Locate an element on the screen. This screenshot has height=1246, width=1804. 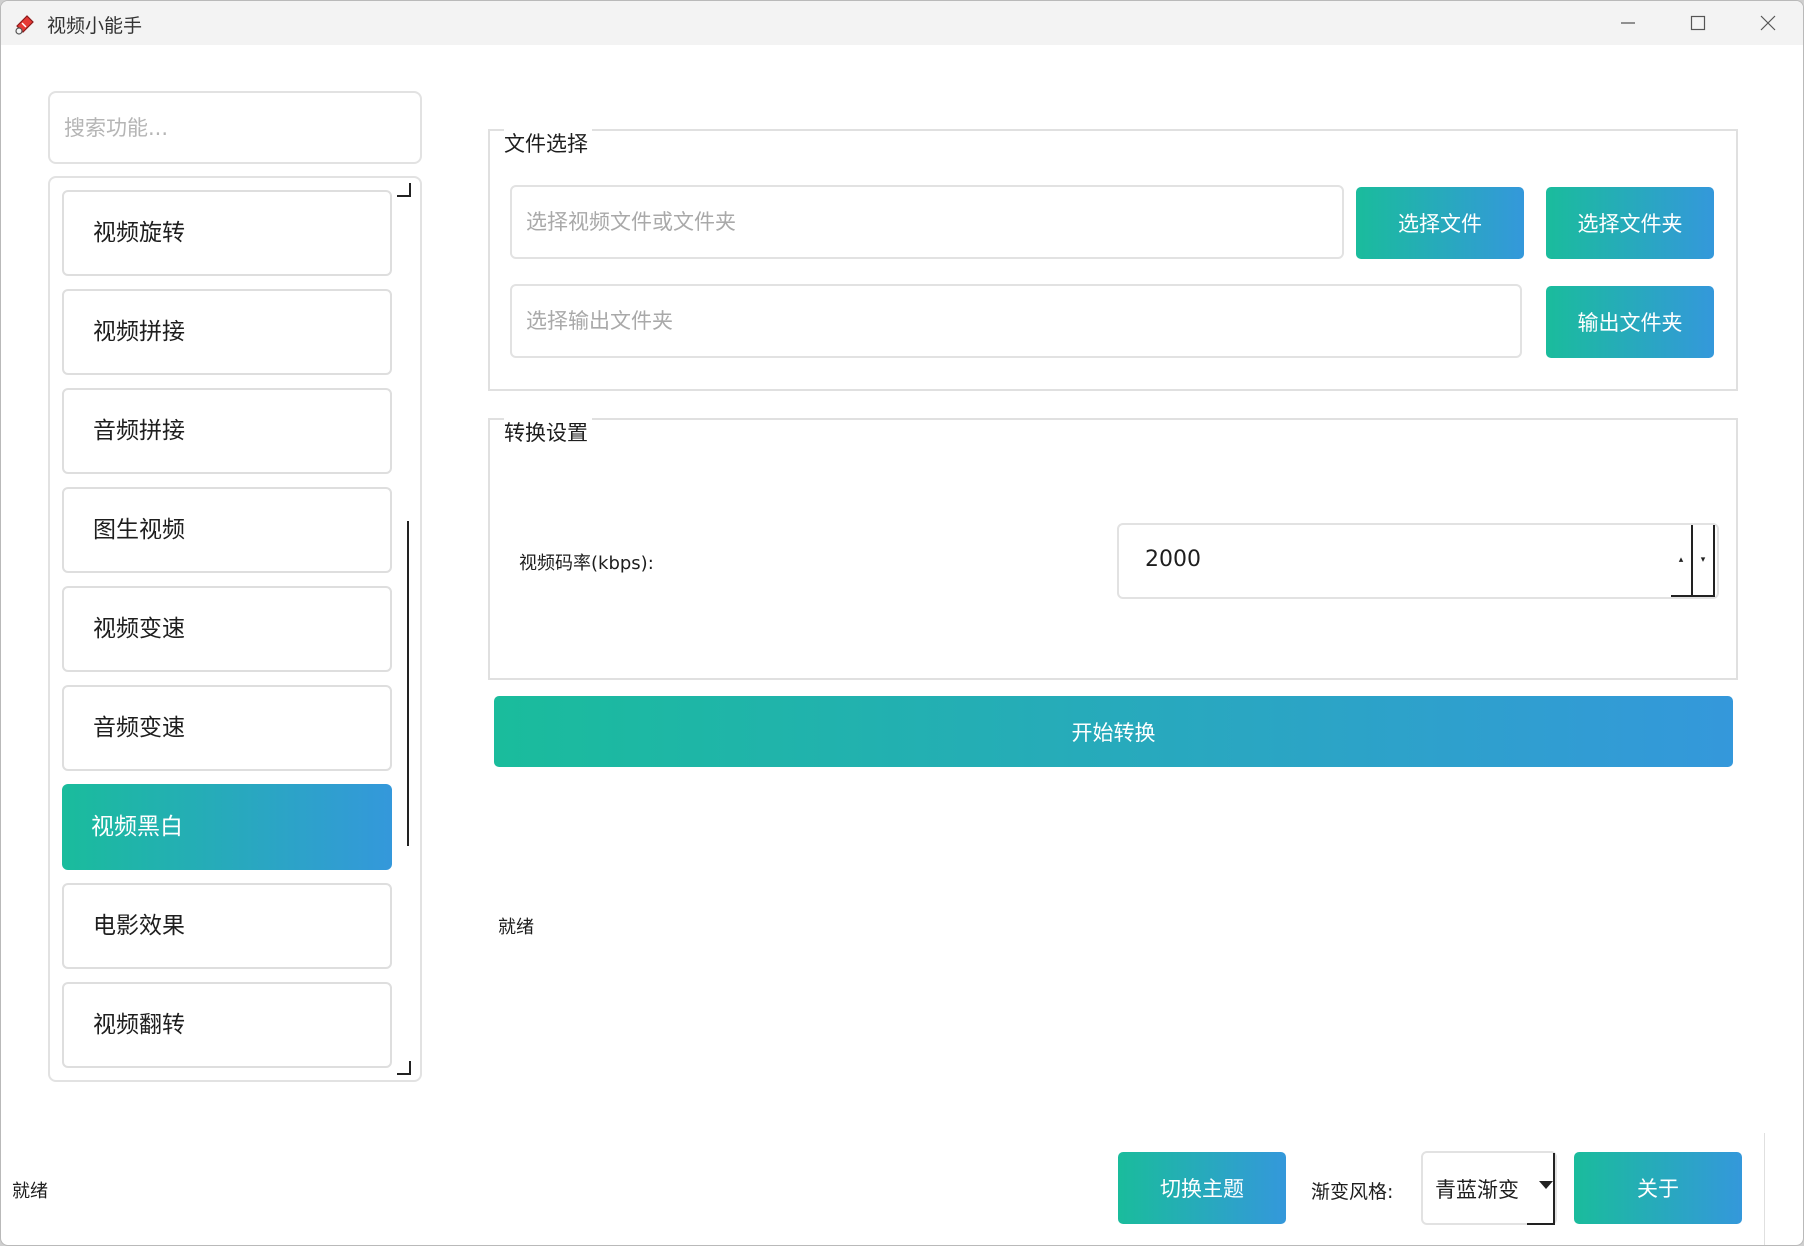
combo-border-bottom is located at coordinates (1541, 1224).